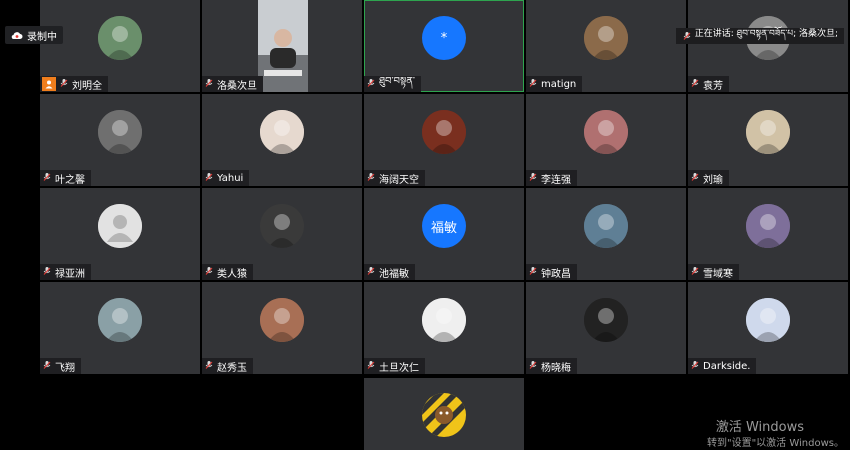 This screenshot has height=450, width=850. I want to click on participant-tile: 洛桑次旦, so click(282, 46).